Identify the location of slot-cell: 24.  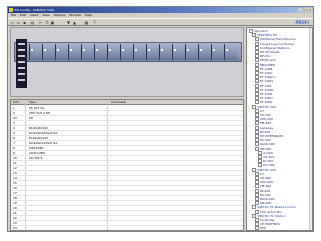
(15, 228).